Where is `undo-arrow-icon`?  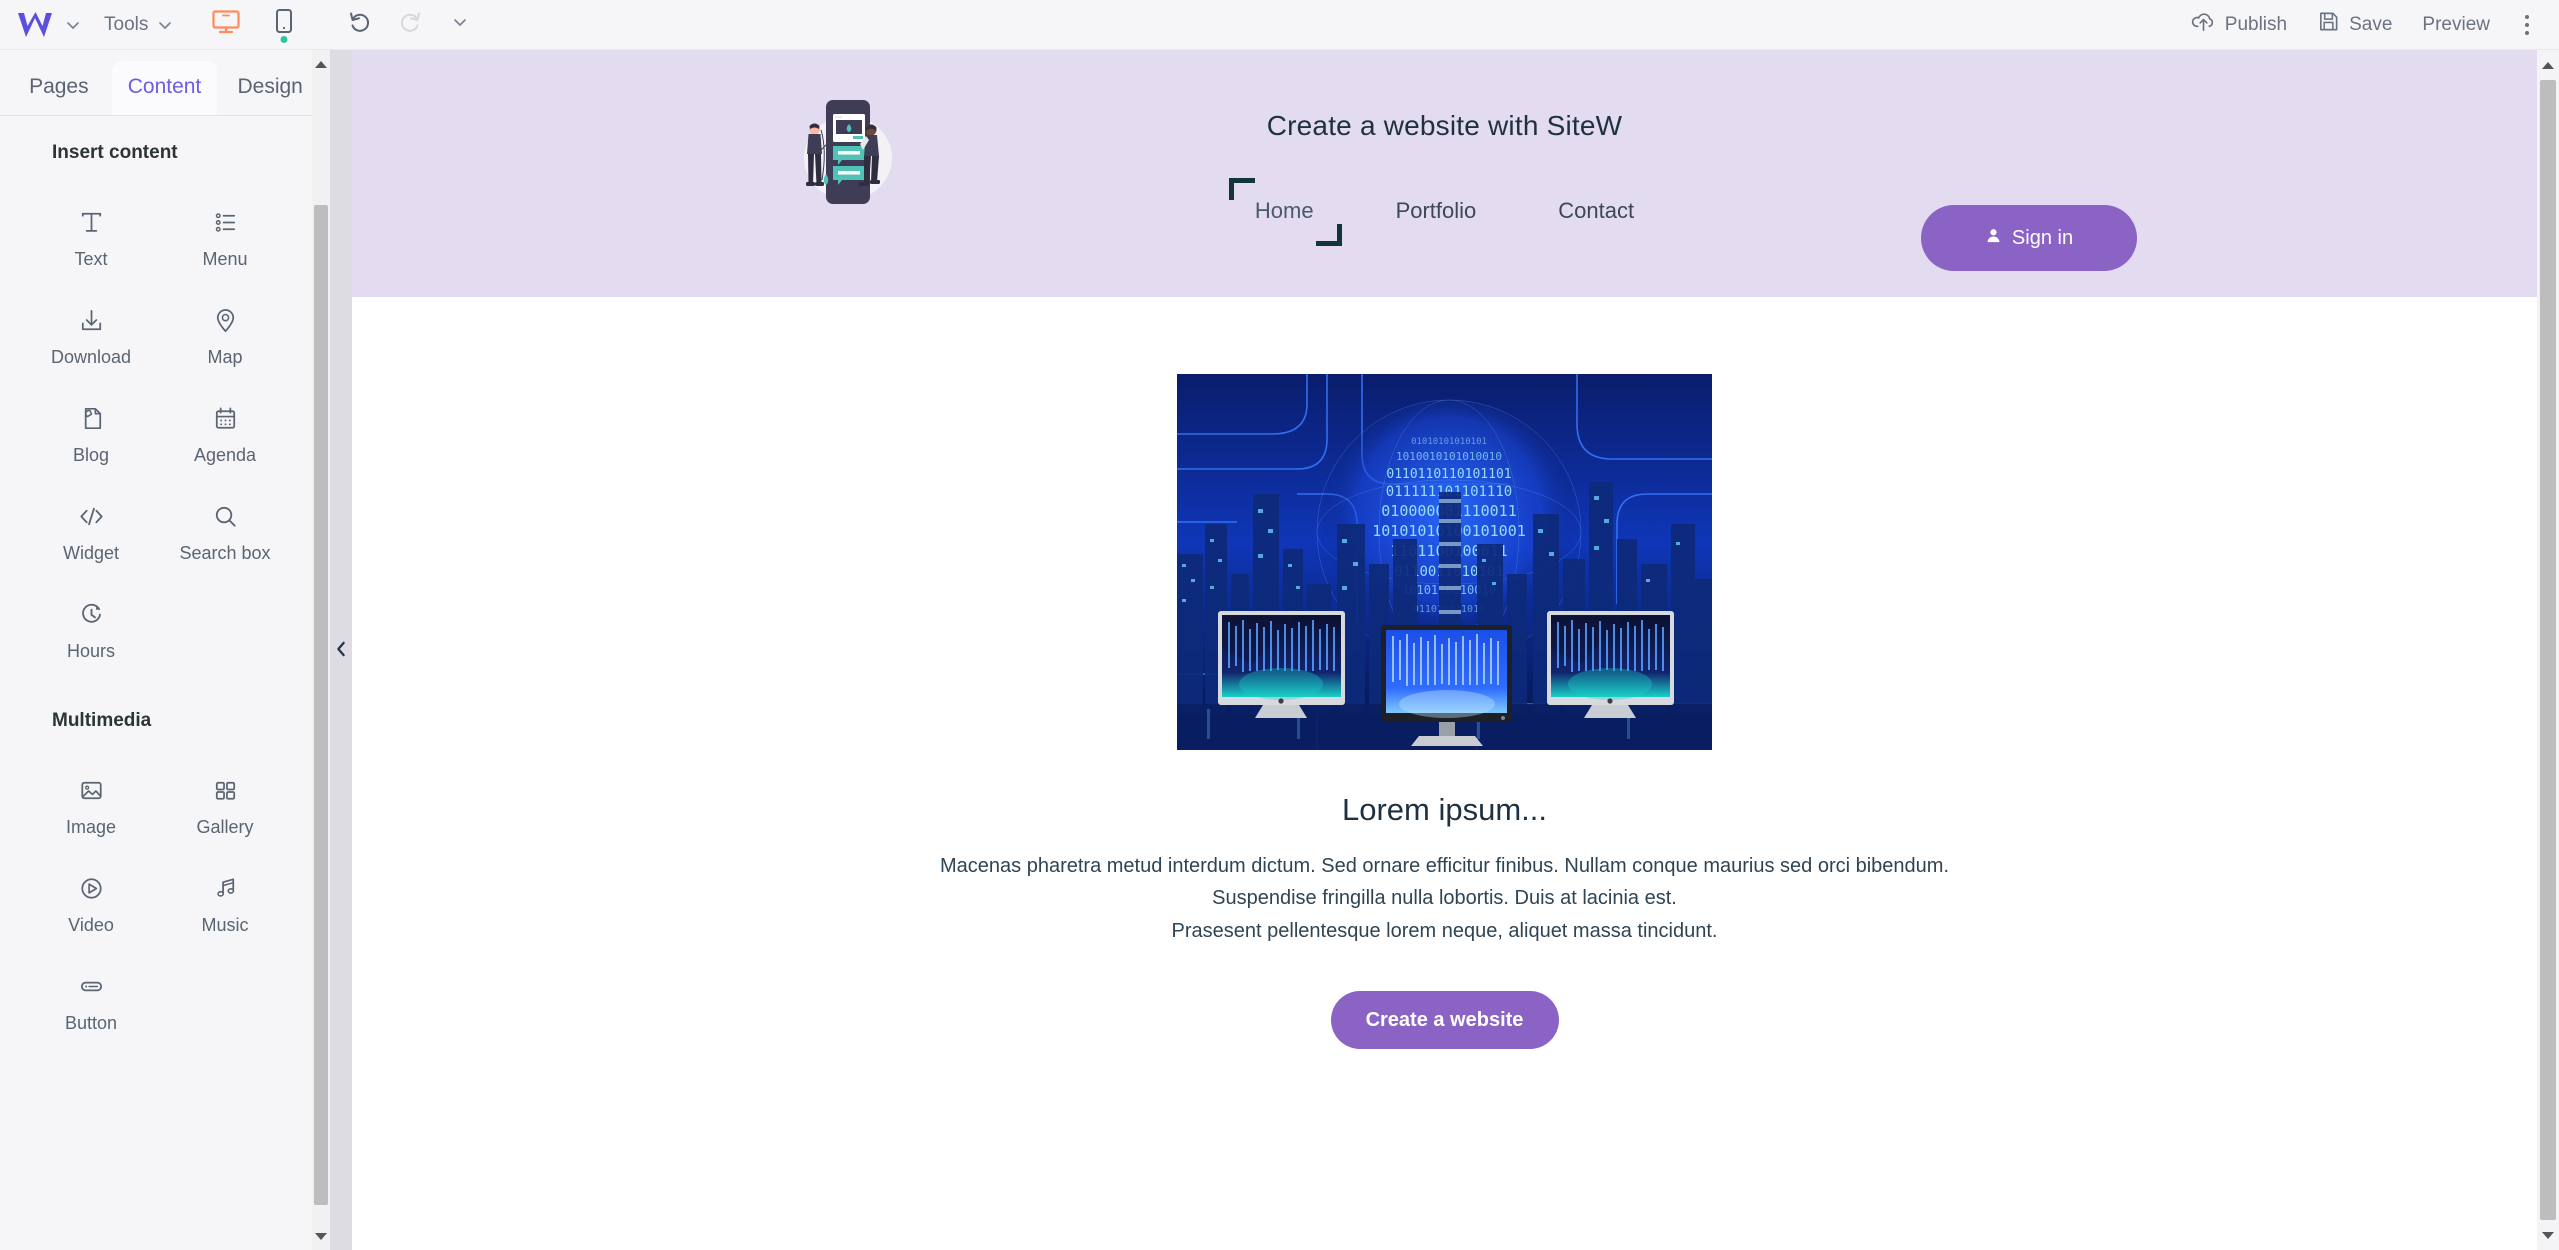 undo-arrow-icon is located at coordinates (360, 24).